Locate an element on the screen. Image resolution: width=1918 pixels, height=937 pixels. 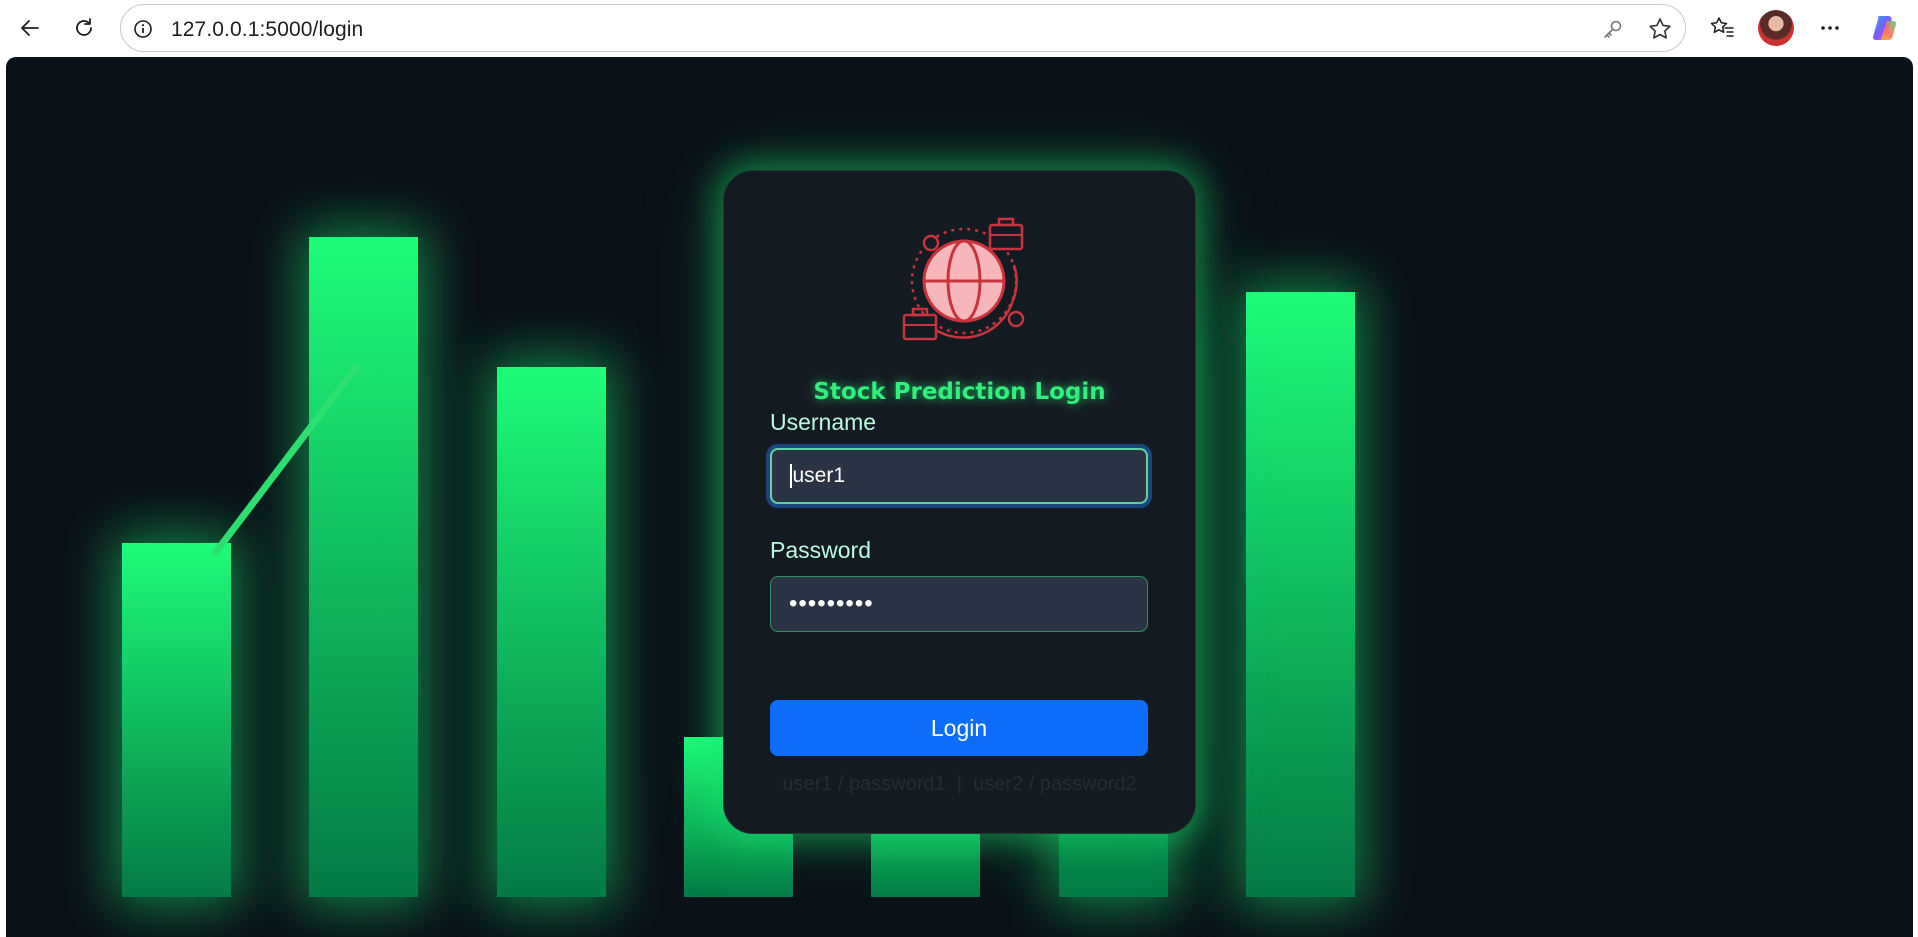
username-label: Username is located at coordinates (823, 422).